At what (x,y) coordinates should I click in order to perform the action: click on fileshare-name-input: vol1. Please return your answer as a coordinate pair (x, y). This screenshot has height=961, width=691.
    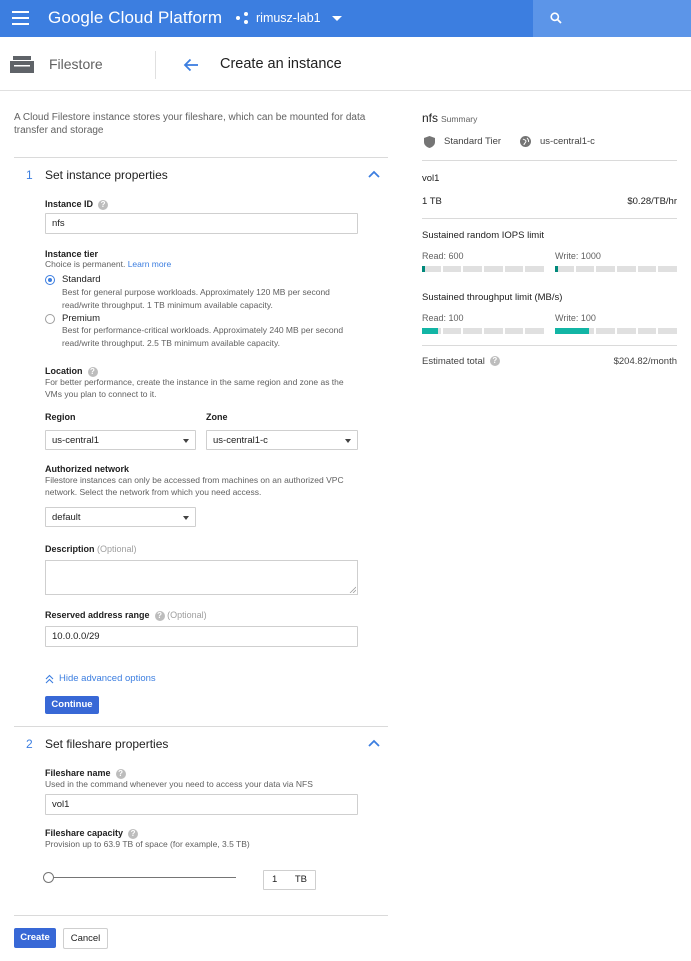
    Looking at the image, I should click on (201, 804).